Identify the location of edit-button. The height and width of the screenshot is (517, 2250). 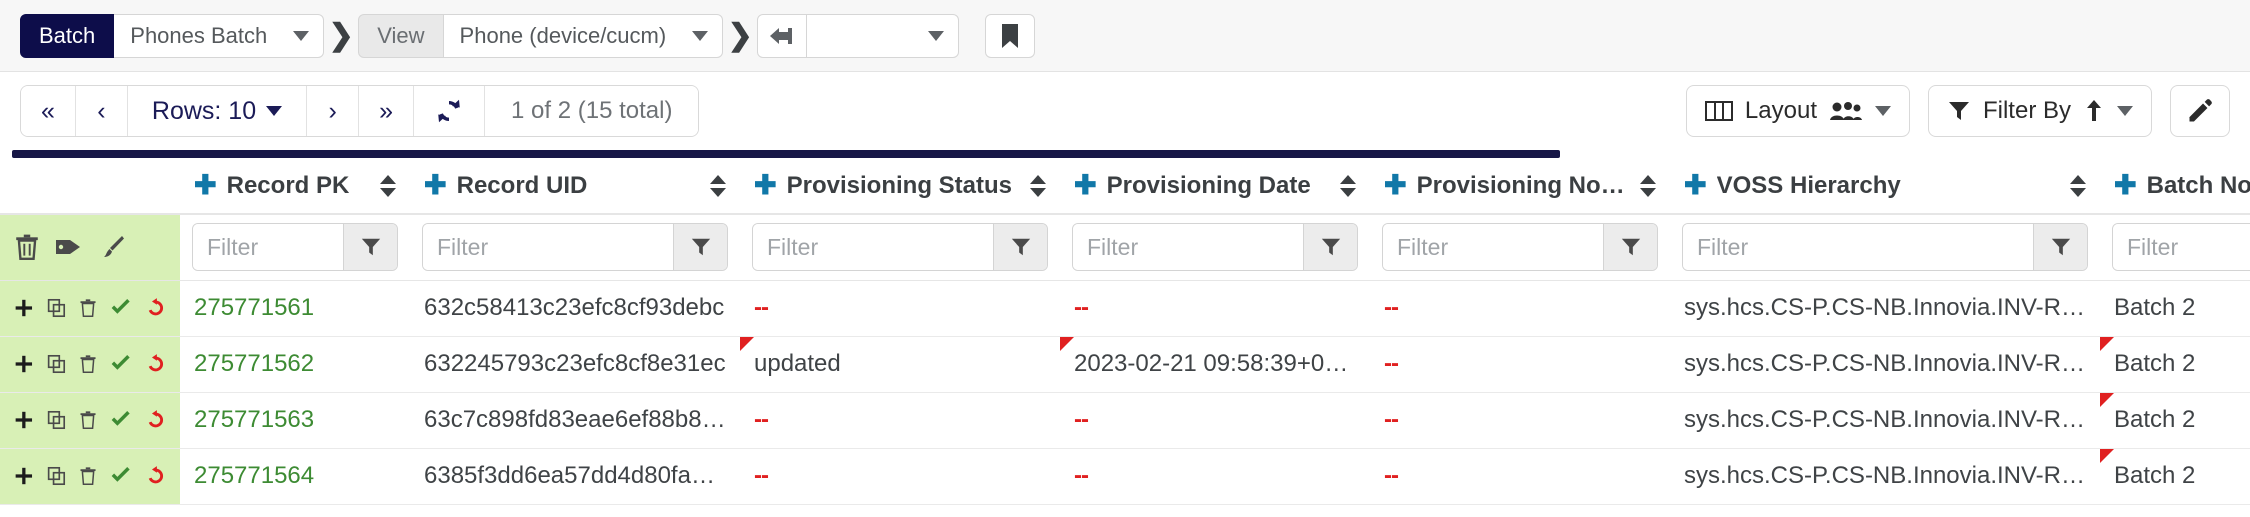
(2200, 111).